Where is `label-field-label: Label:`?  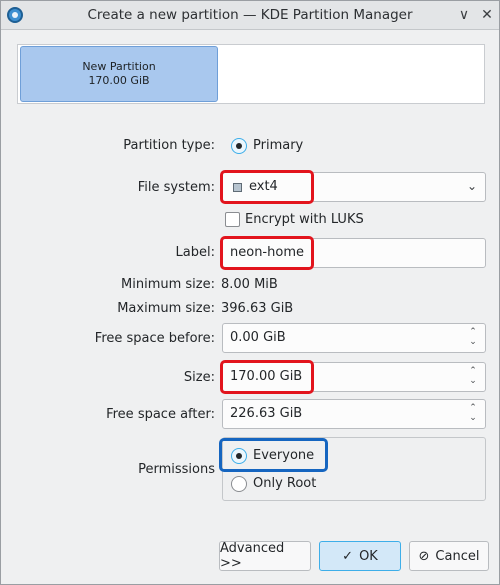 label-field-label: Label: is located at coordinates (195, 252).